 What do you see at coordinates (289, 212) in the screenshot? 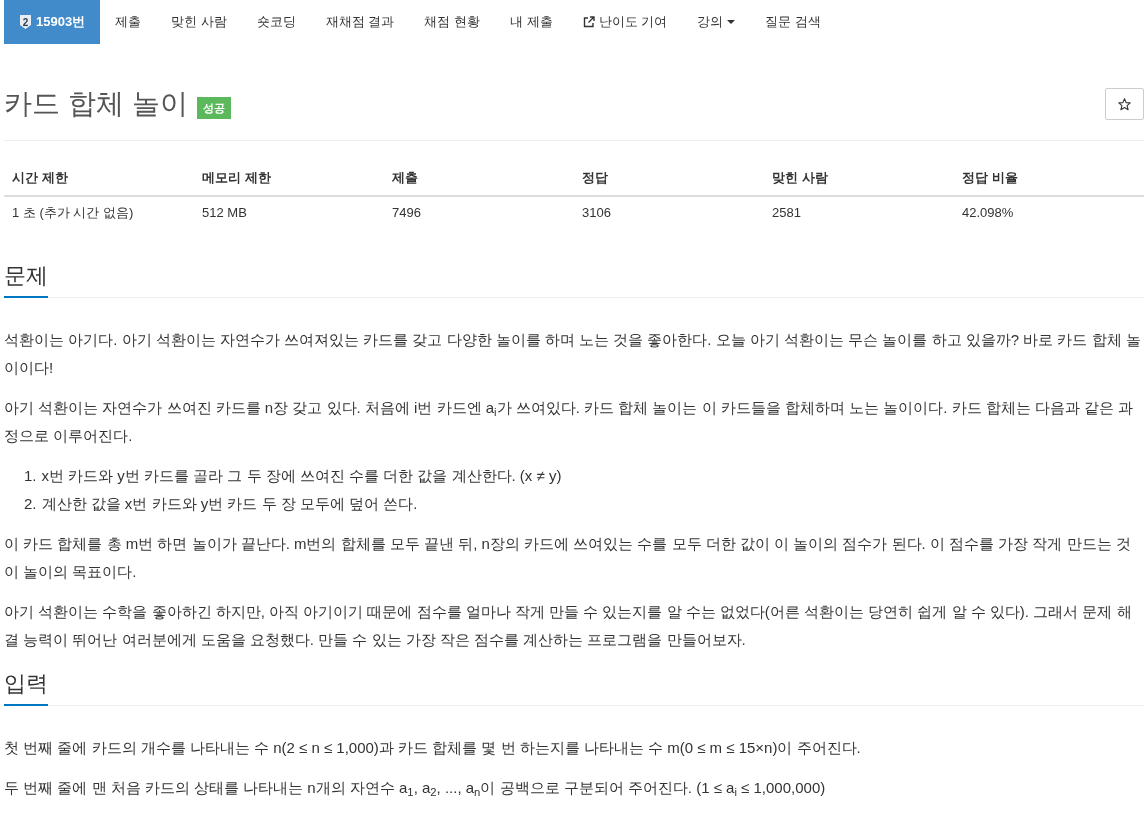
I see `table-cell: 512 MB` at bounding box center [289, 212].